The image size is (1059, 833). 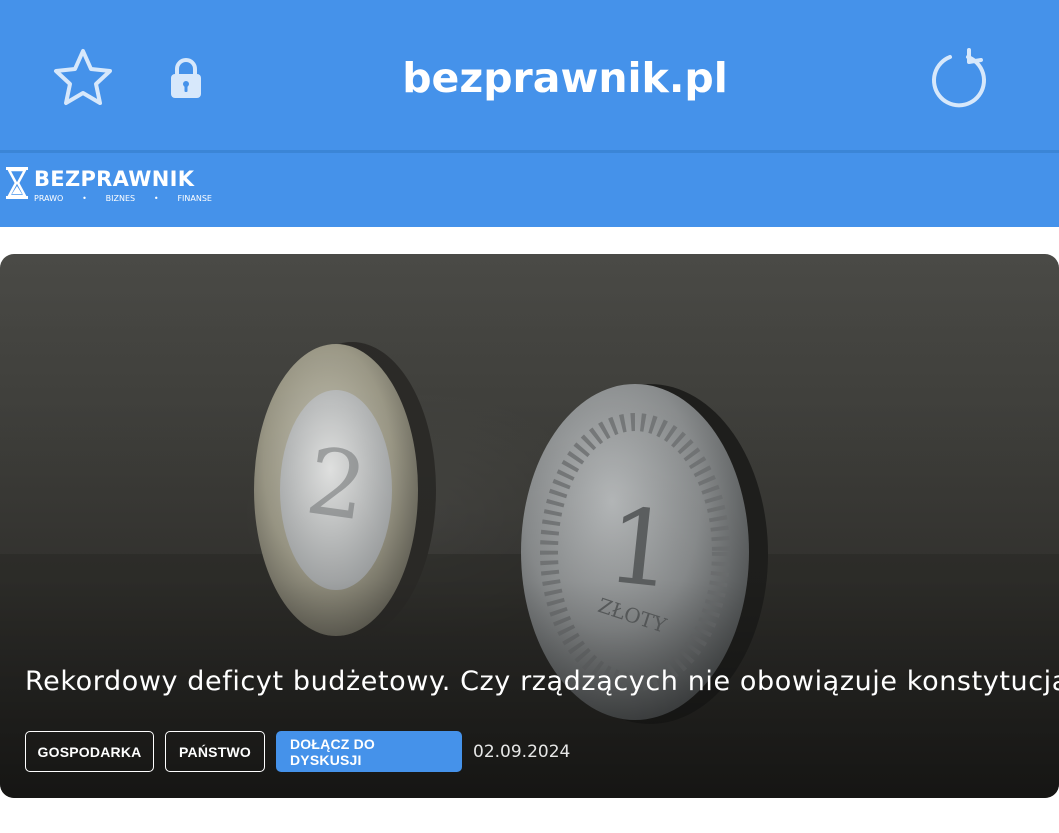 I want to click on logo-tagline: PRAWO • BIZNES • FINANSE, so click(x=123, y=199).